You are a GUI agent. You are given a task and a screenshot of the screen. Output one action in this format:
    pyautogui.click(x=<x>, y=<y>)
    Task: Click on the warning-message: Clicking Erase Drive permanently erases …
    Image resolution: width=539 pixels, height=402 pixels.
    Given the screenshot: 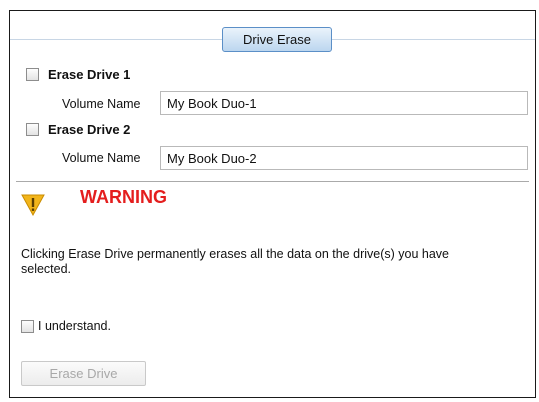 What is the action you would take?
    pyautogui.click(x=235, y=261)
    